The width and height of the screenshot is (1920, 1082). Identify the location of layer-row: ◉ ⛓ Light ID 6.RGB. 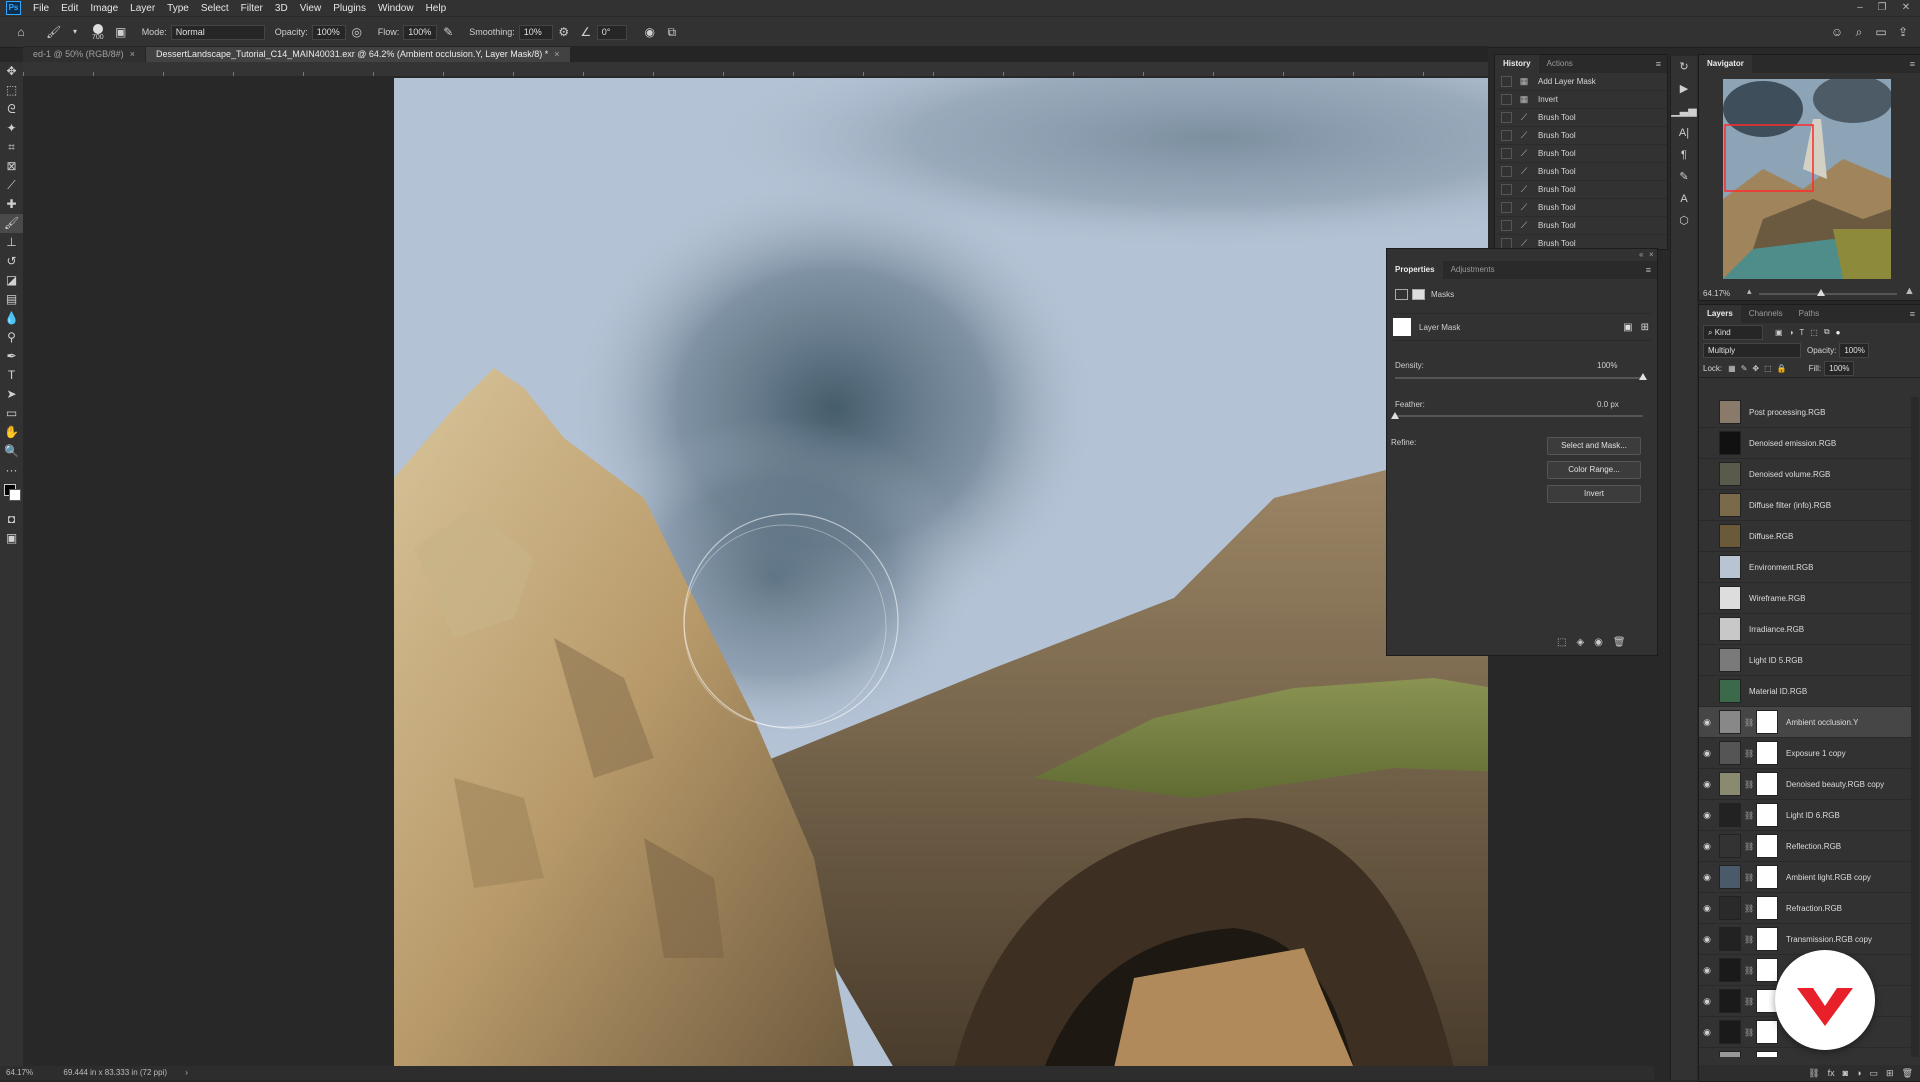
(1805, 815).